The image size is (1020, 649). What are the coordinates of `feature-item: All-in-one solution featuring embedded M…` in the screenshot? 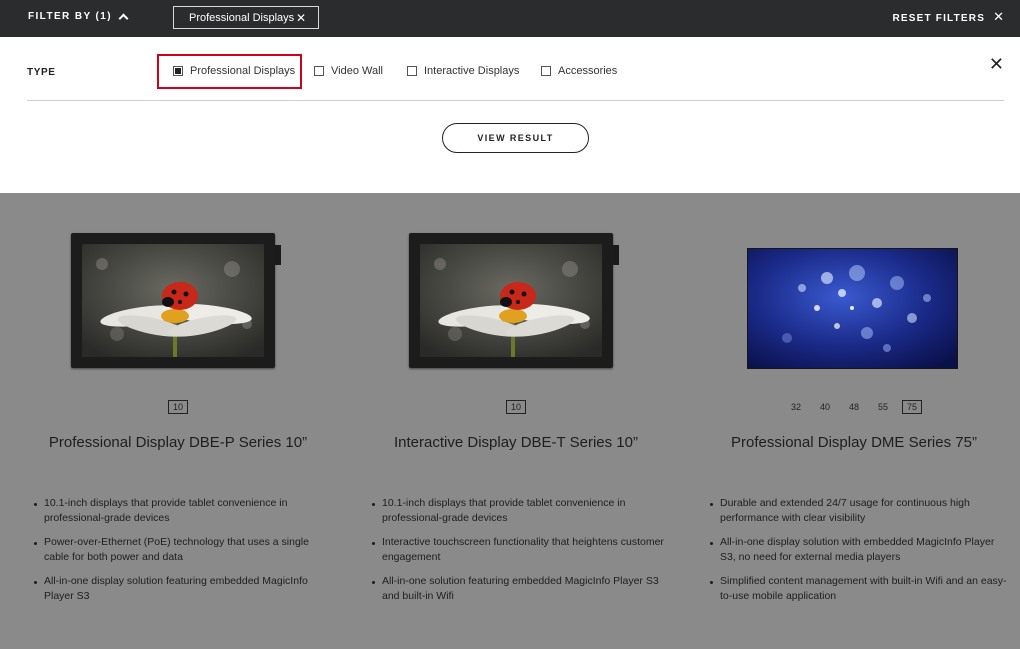 It's located at (522, 589).